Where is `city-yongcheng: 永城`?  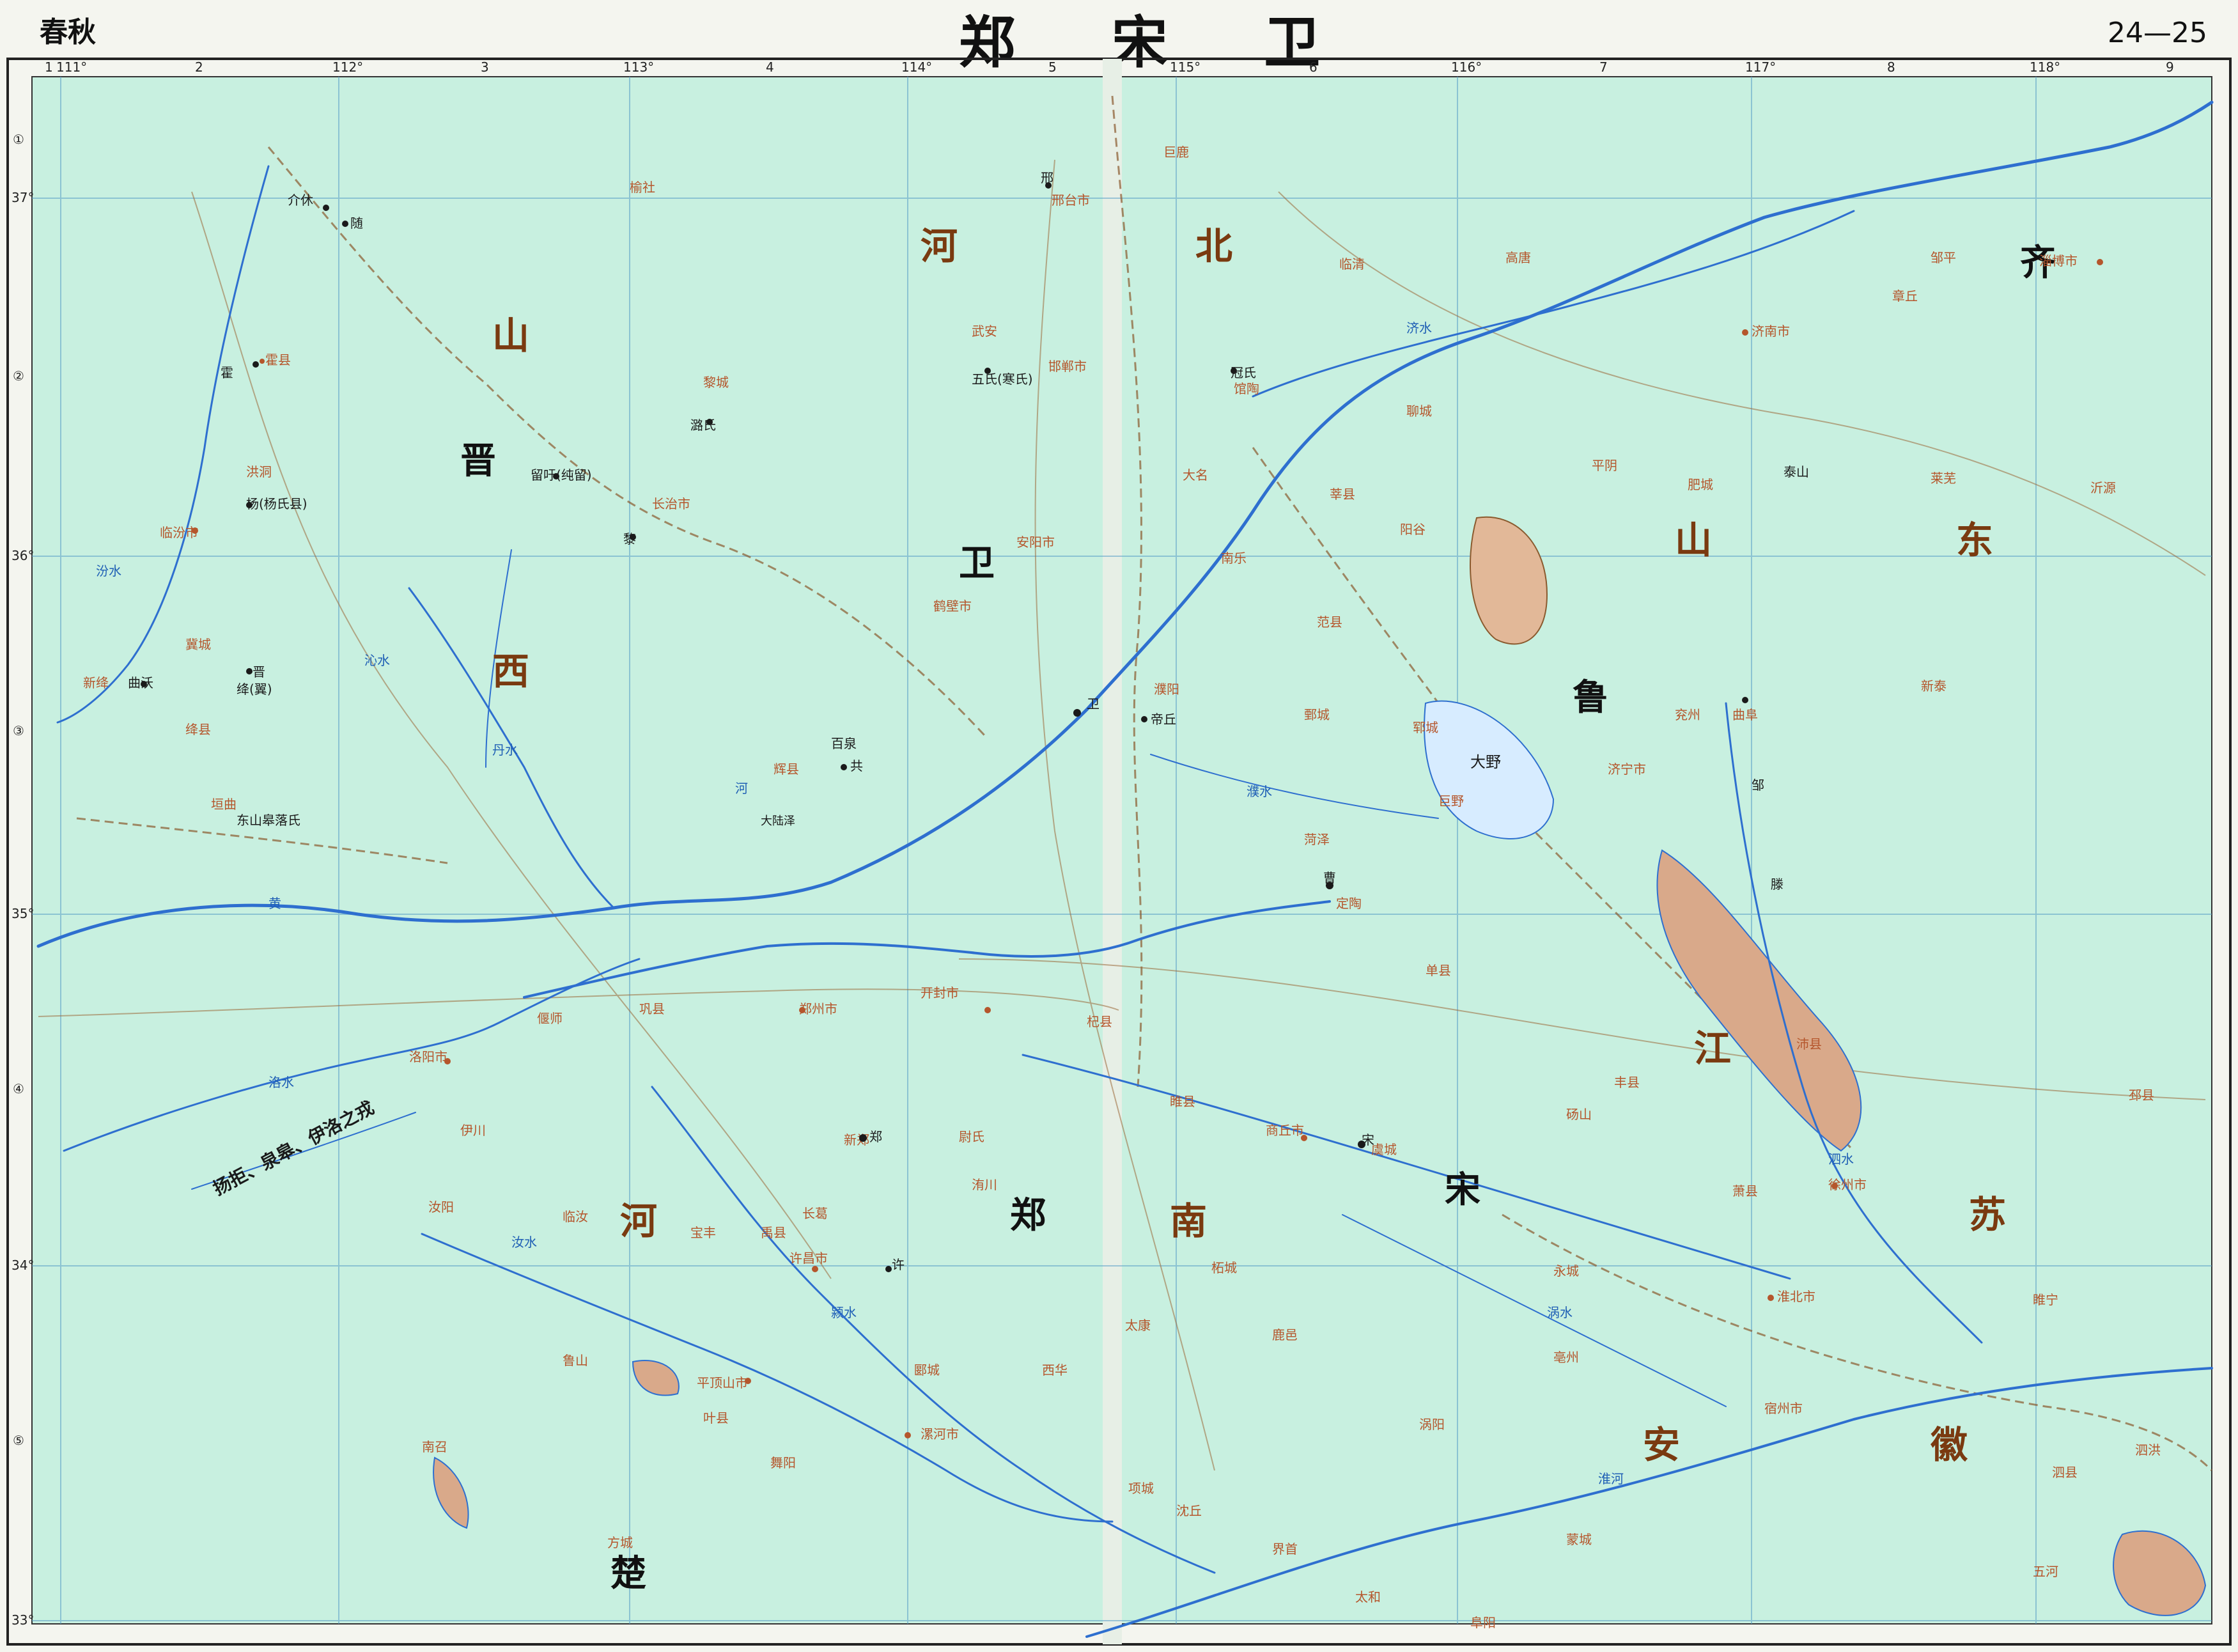 city-yongcheng: 永城 is located at coordinates (1566, 1271).